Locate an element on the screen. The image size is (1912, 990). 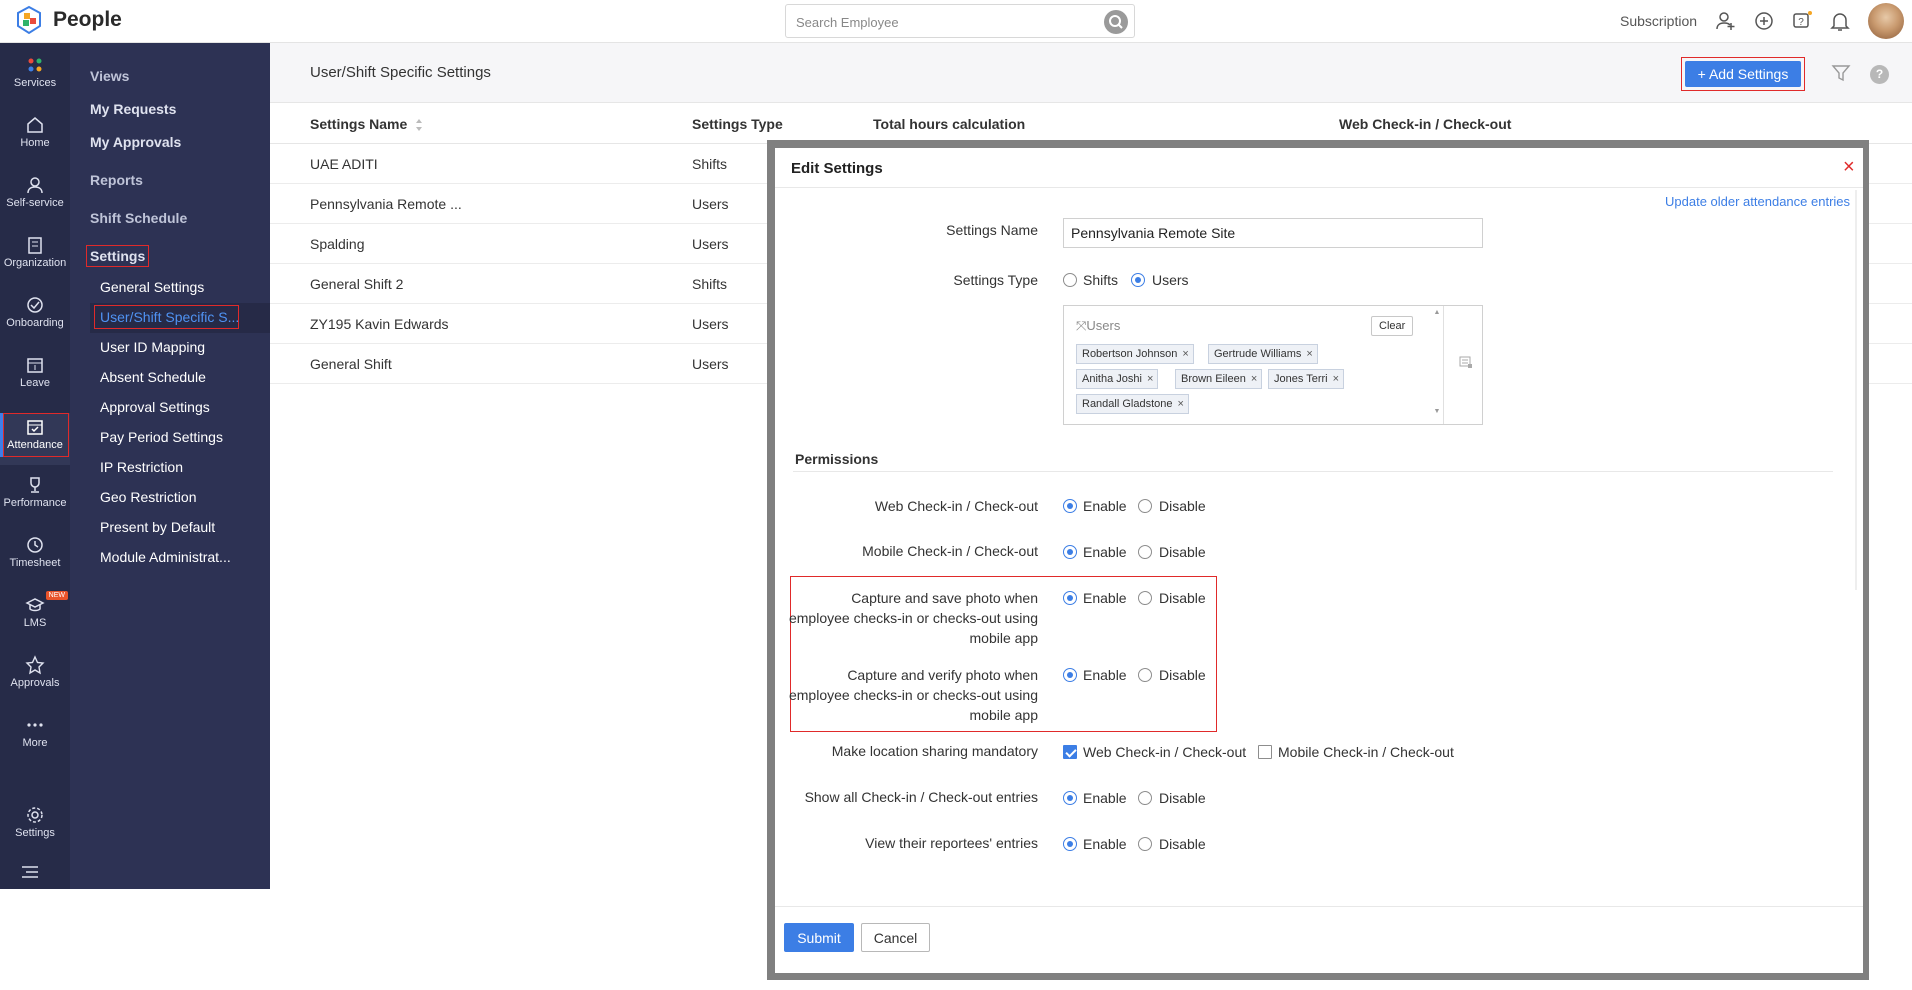
people-logo-icon is located at coordinates (29, 20).